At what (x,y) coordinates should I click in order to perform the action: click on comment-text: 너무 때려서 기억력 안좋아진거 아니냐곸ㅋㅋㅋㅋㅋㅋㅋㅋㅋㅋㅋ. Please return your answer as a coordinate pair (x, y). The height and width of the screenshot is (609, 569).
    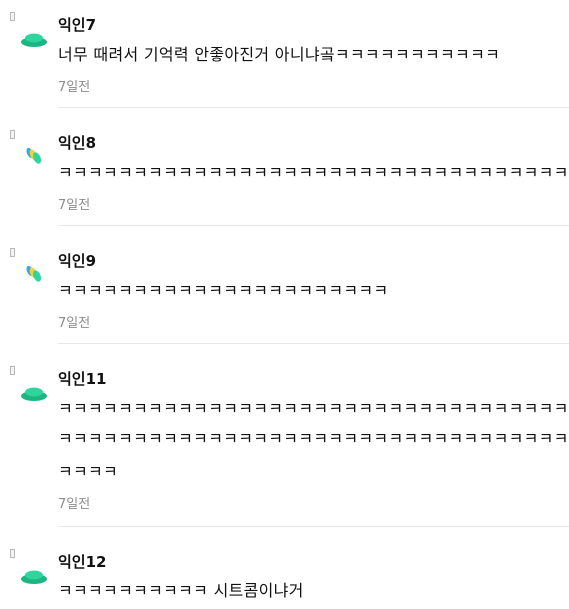
    Looking at the image, I should click on (279, 54).